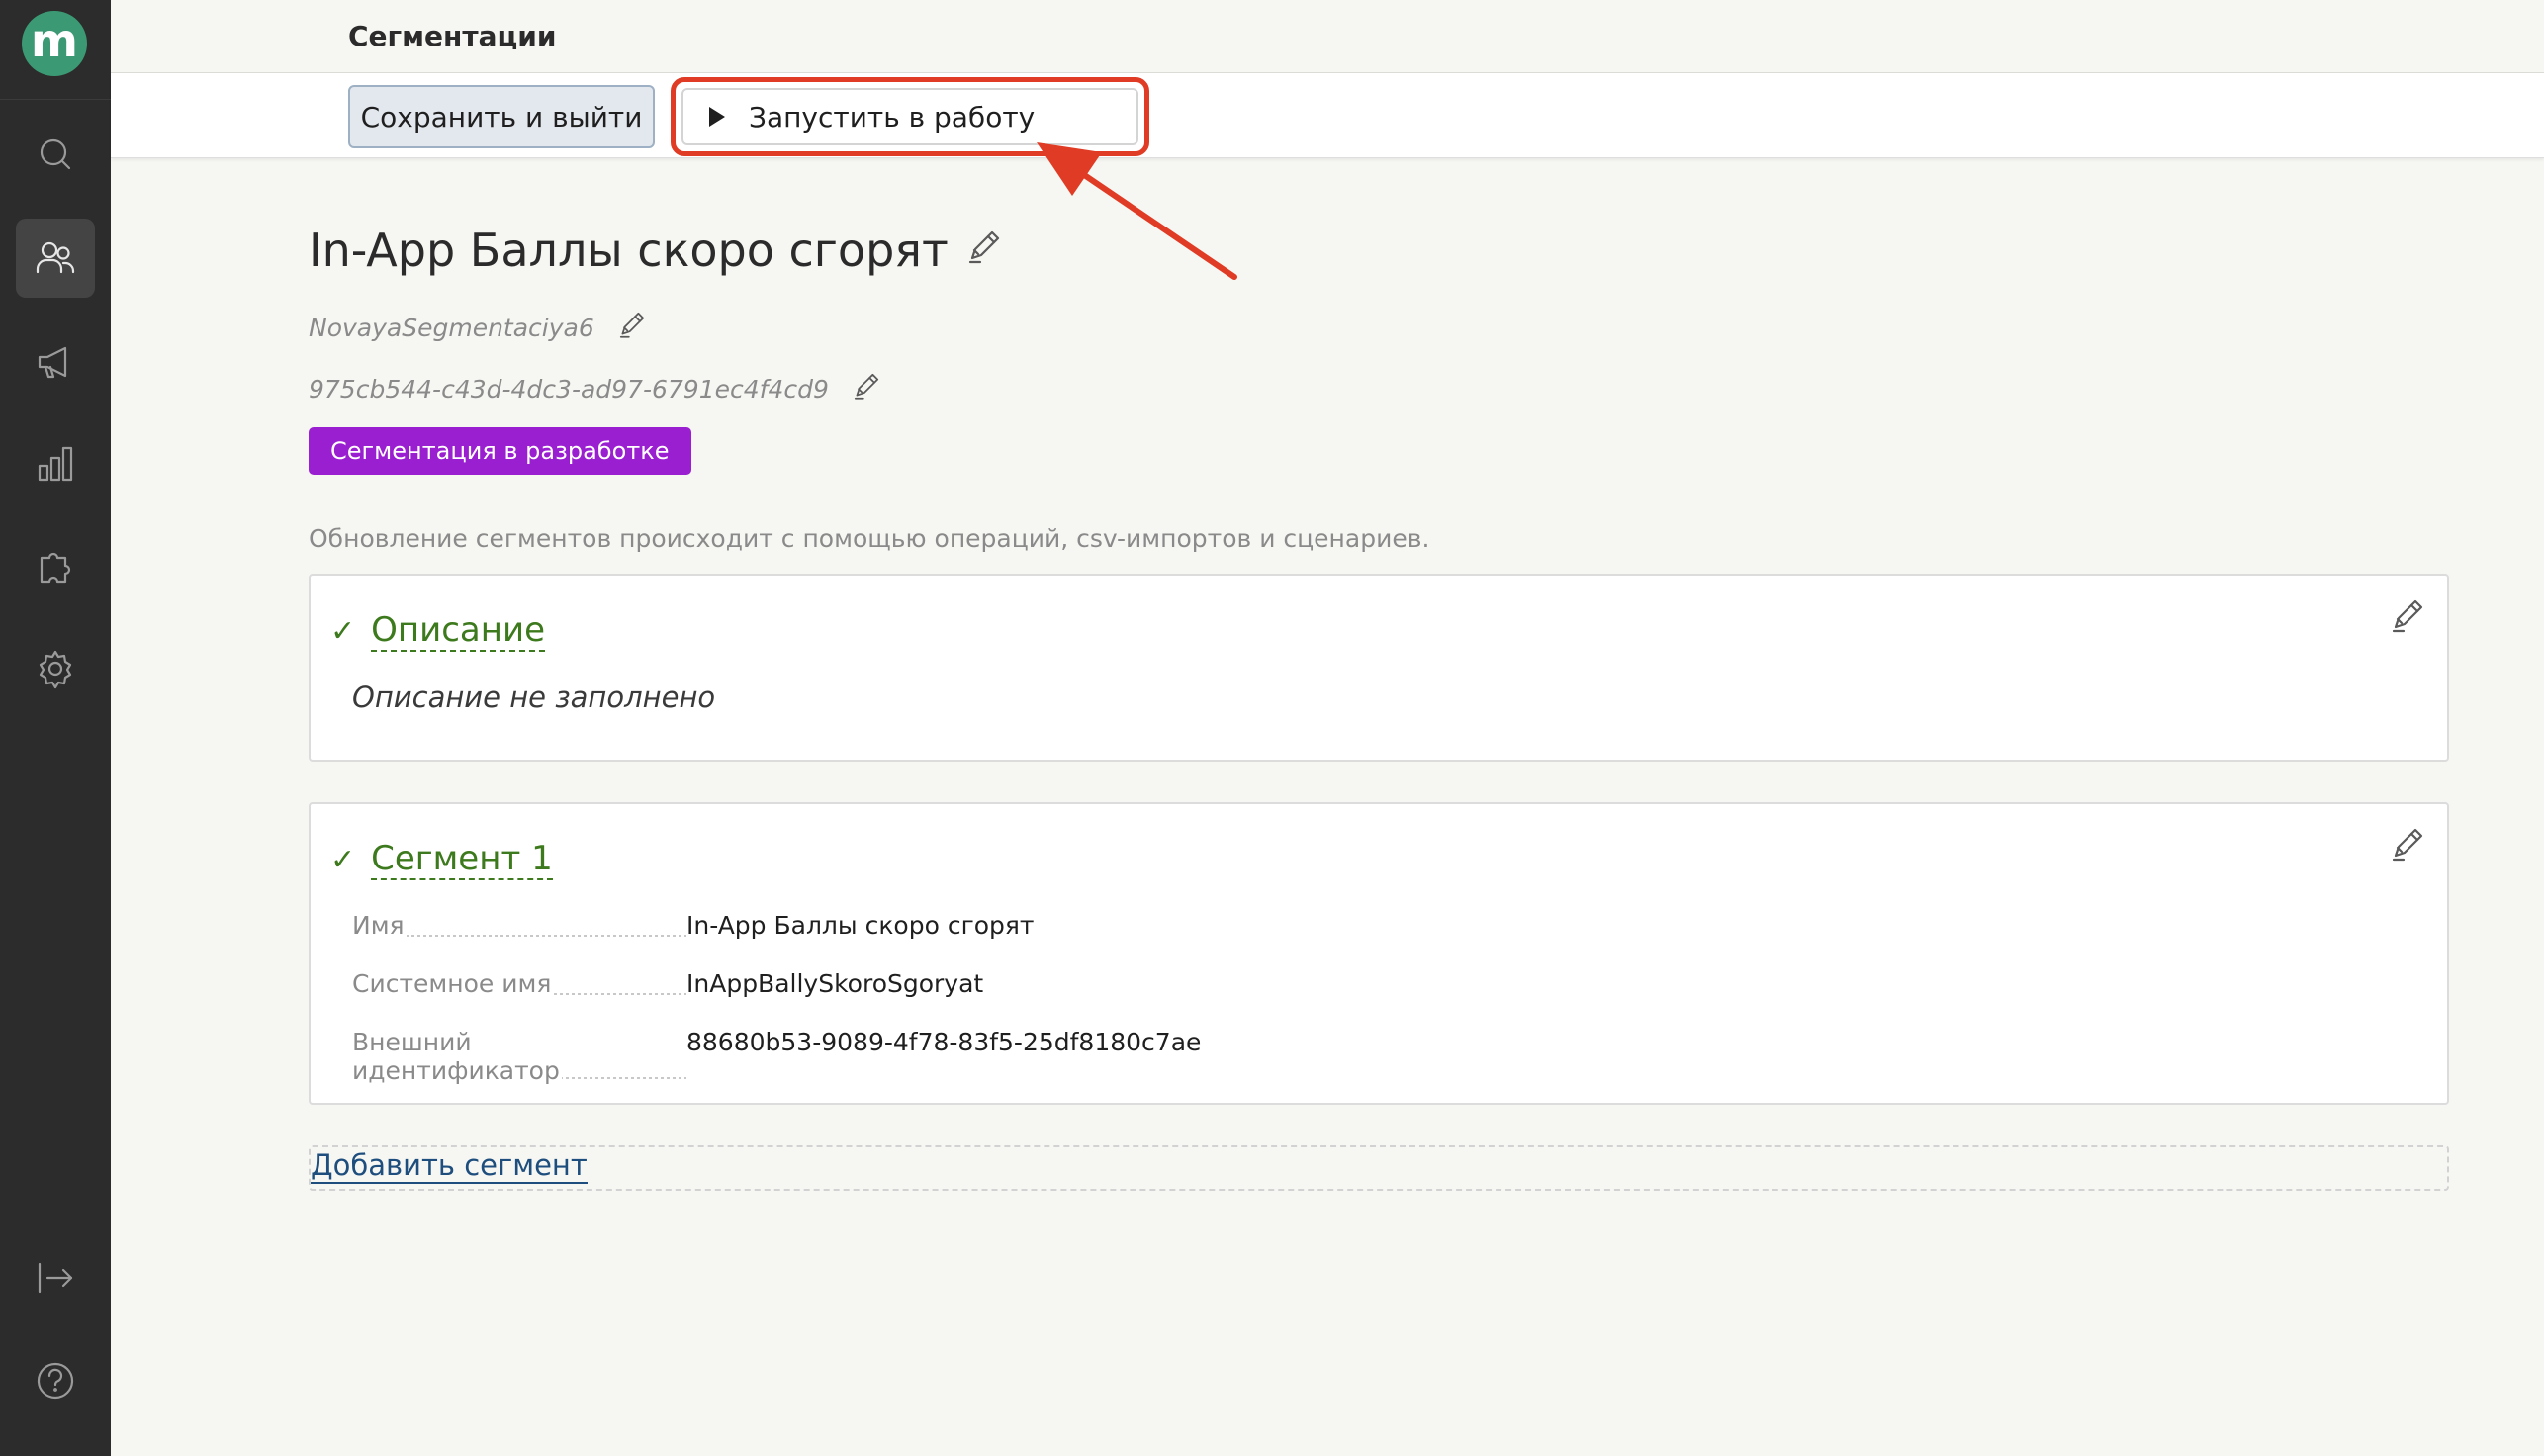  I want to click on segmentation-title-text: In-App Баллы скоро сгорят, so click(629, 250).